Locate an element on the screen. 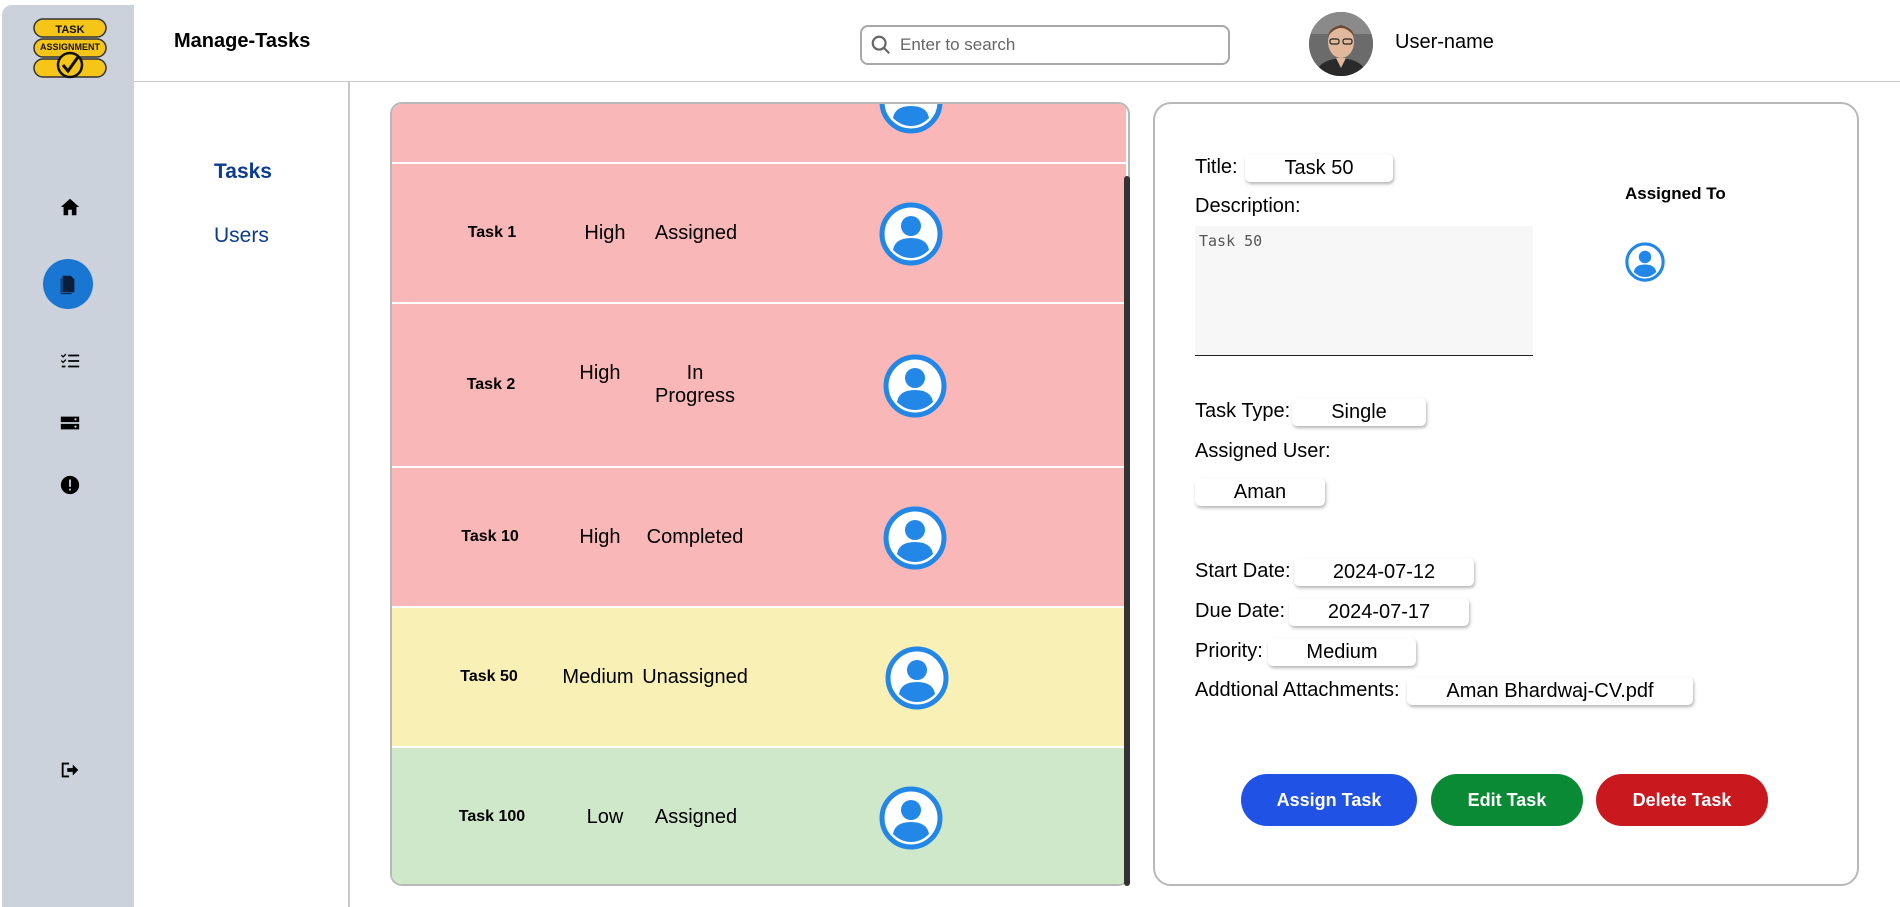 The image size is (1900, 907). search-box is located at coordinates (1045, 45).